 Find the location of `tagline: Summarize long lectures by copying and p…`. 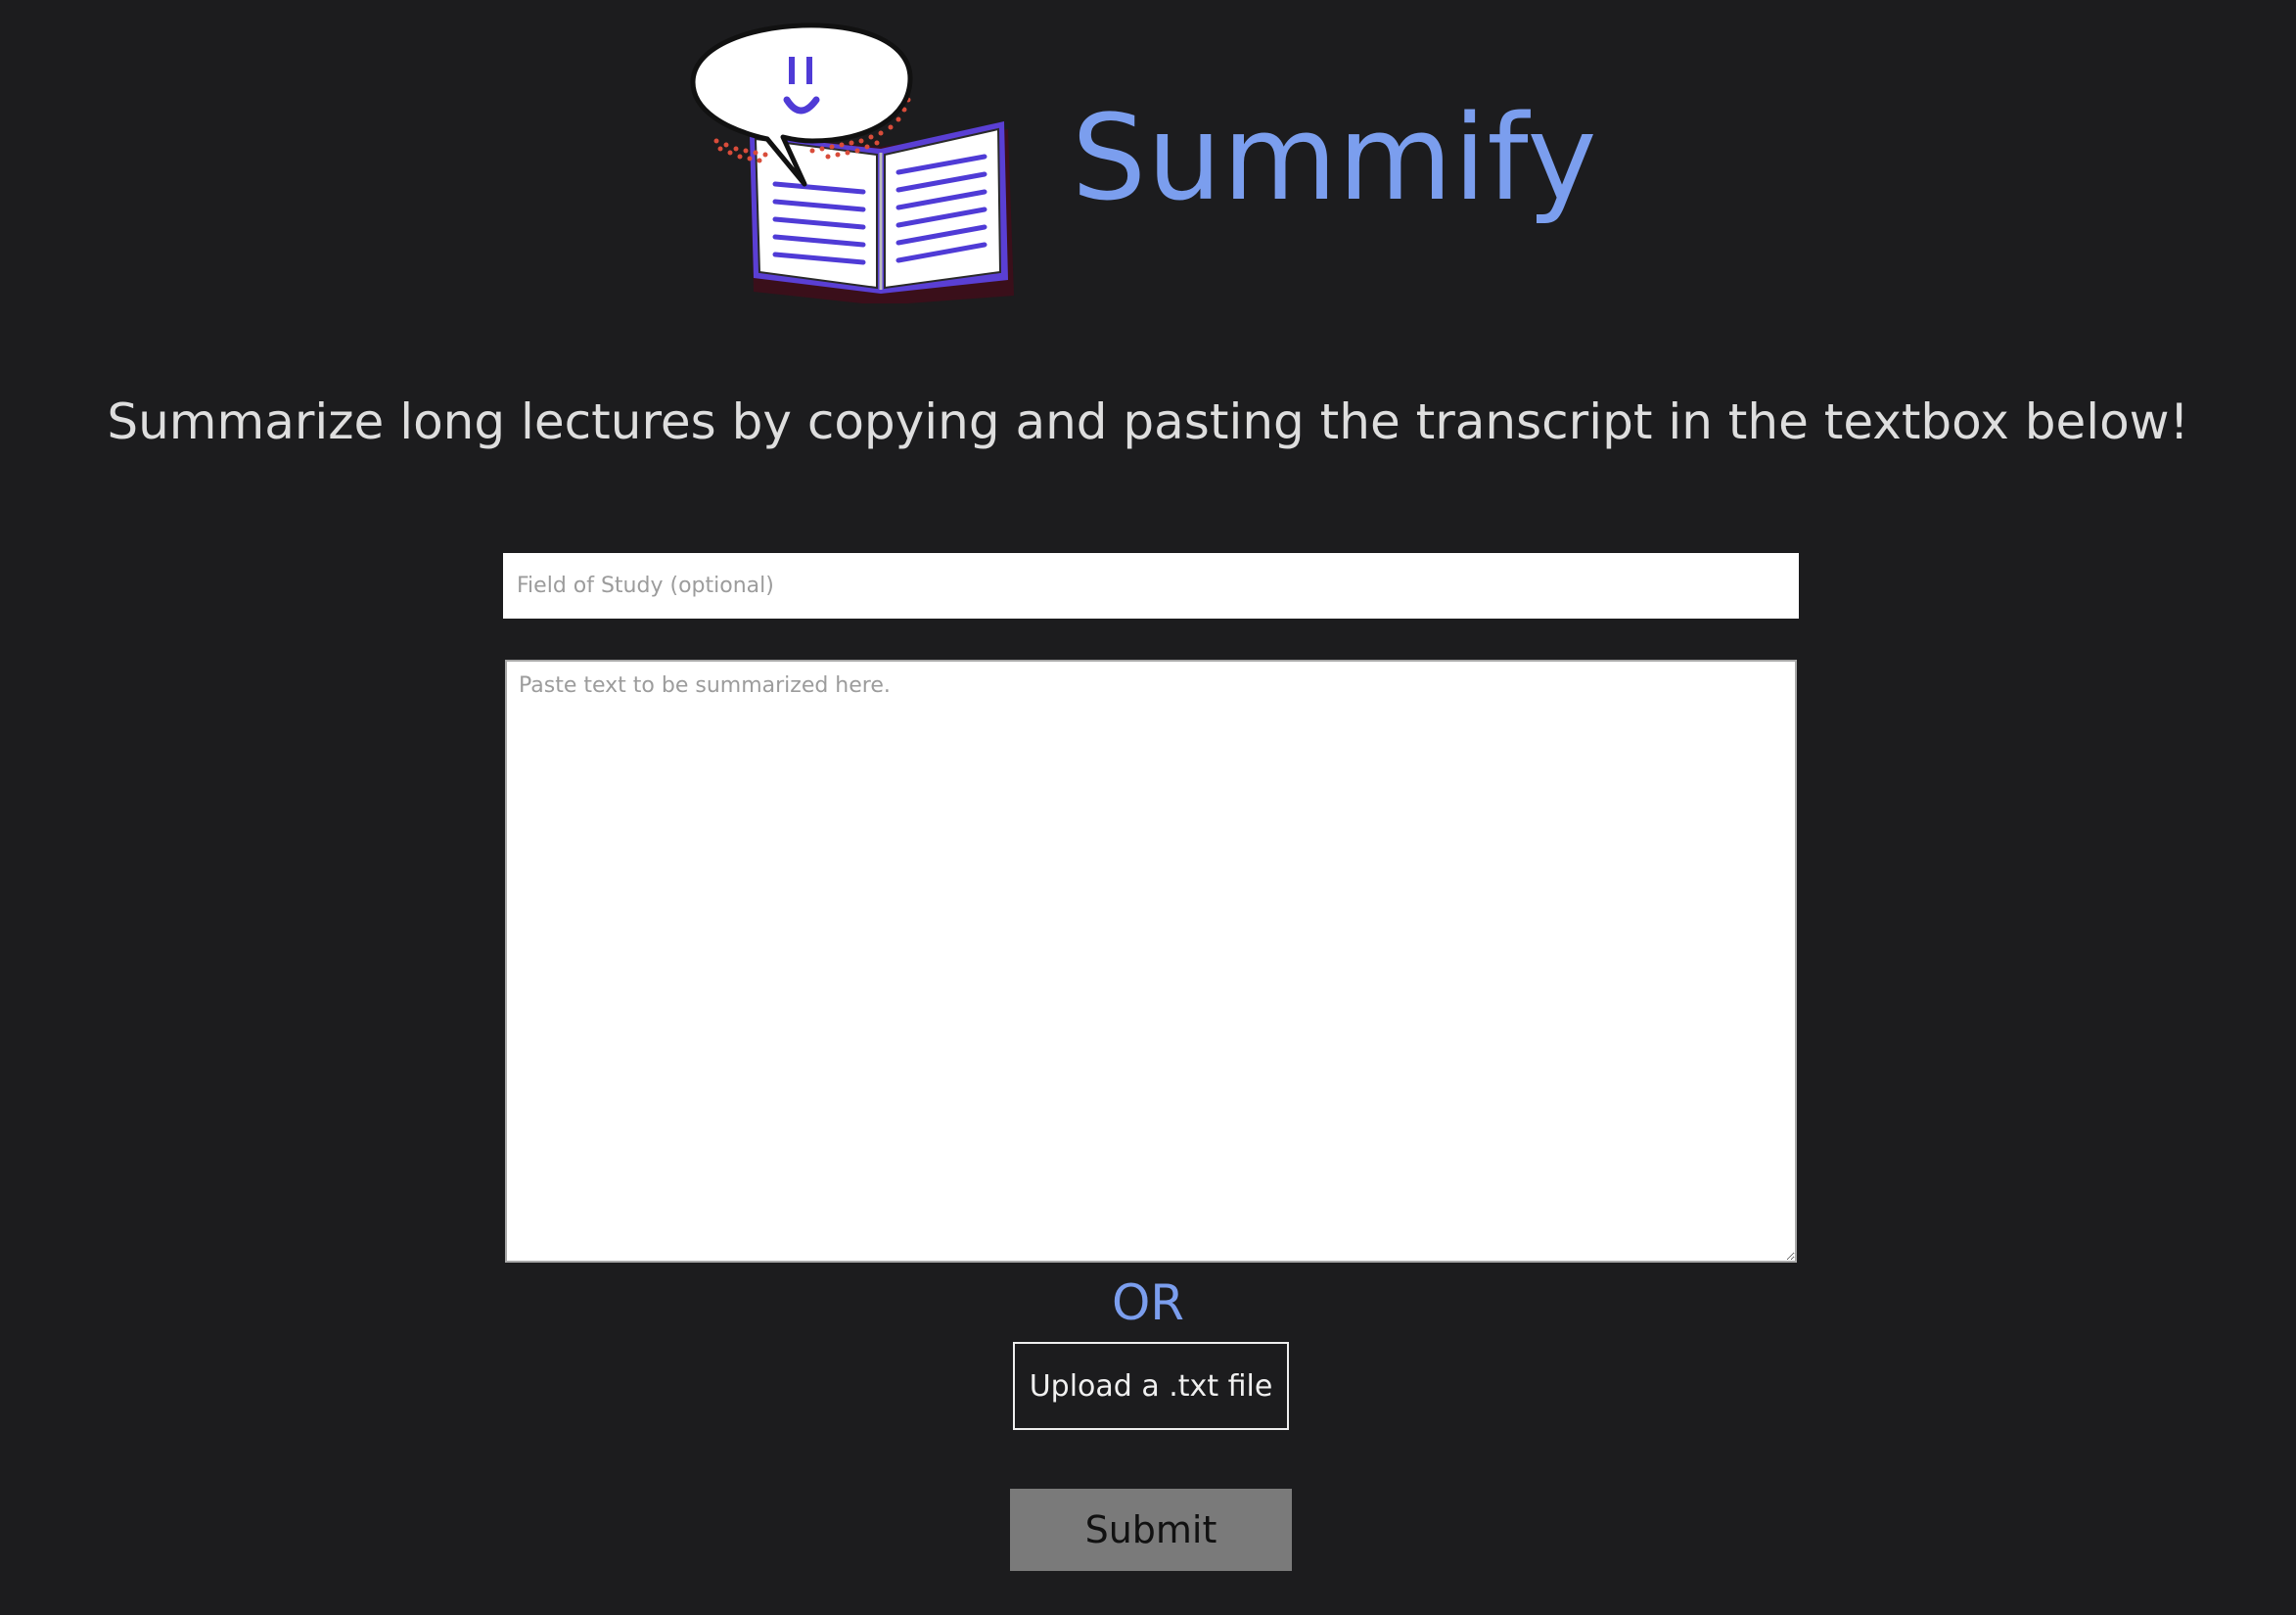

tagline: Summarize long lectures by copying and p… is located at coordinates (1148, 421).